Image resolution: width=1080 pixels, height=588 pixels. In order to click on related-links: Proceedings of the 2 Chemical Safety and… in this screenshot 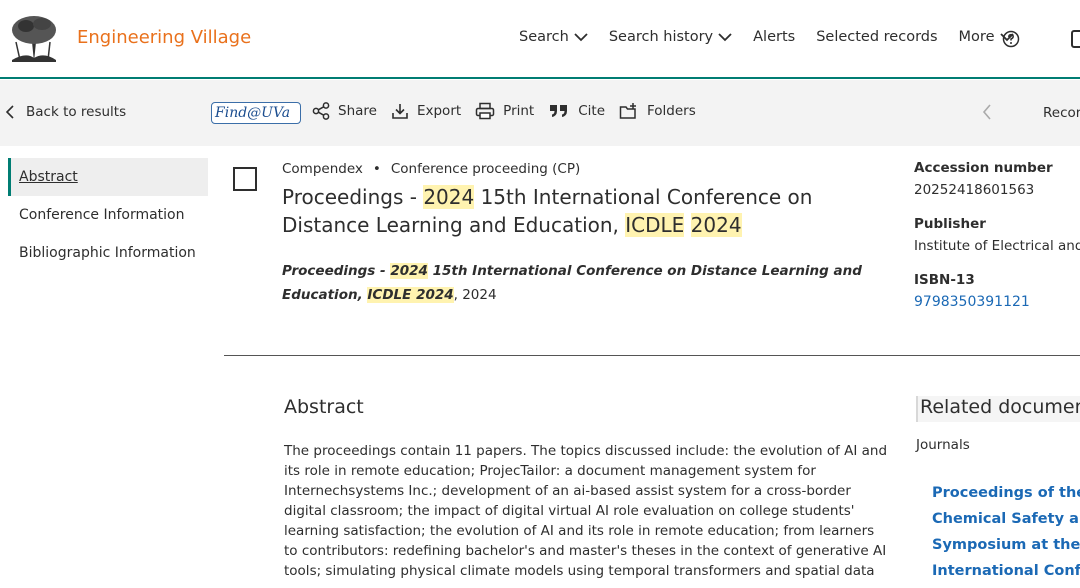, I will do `click(1006, 532)`.